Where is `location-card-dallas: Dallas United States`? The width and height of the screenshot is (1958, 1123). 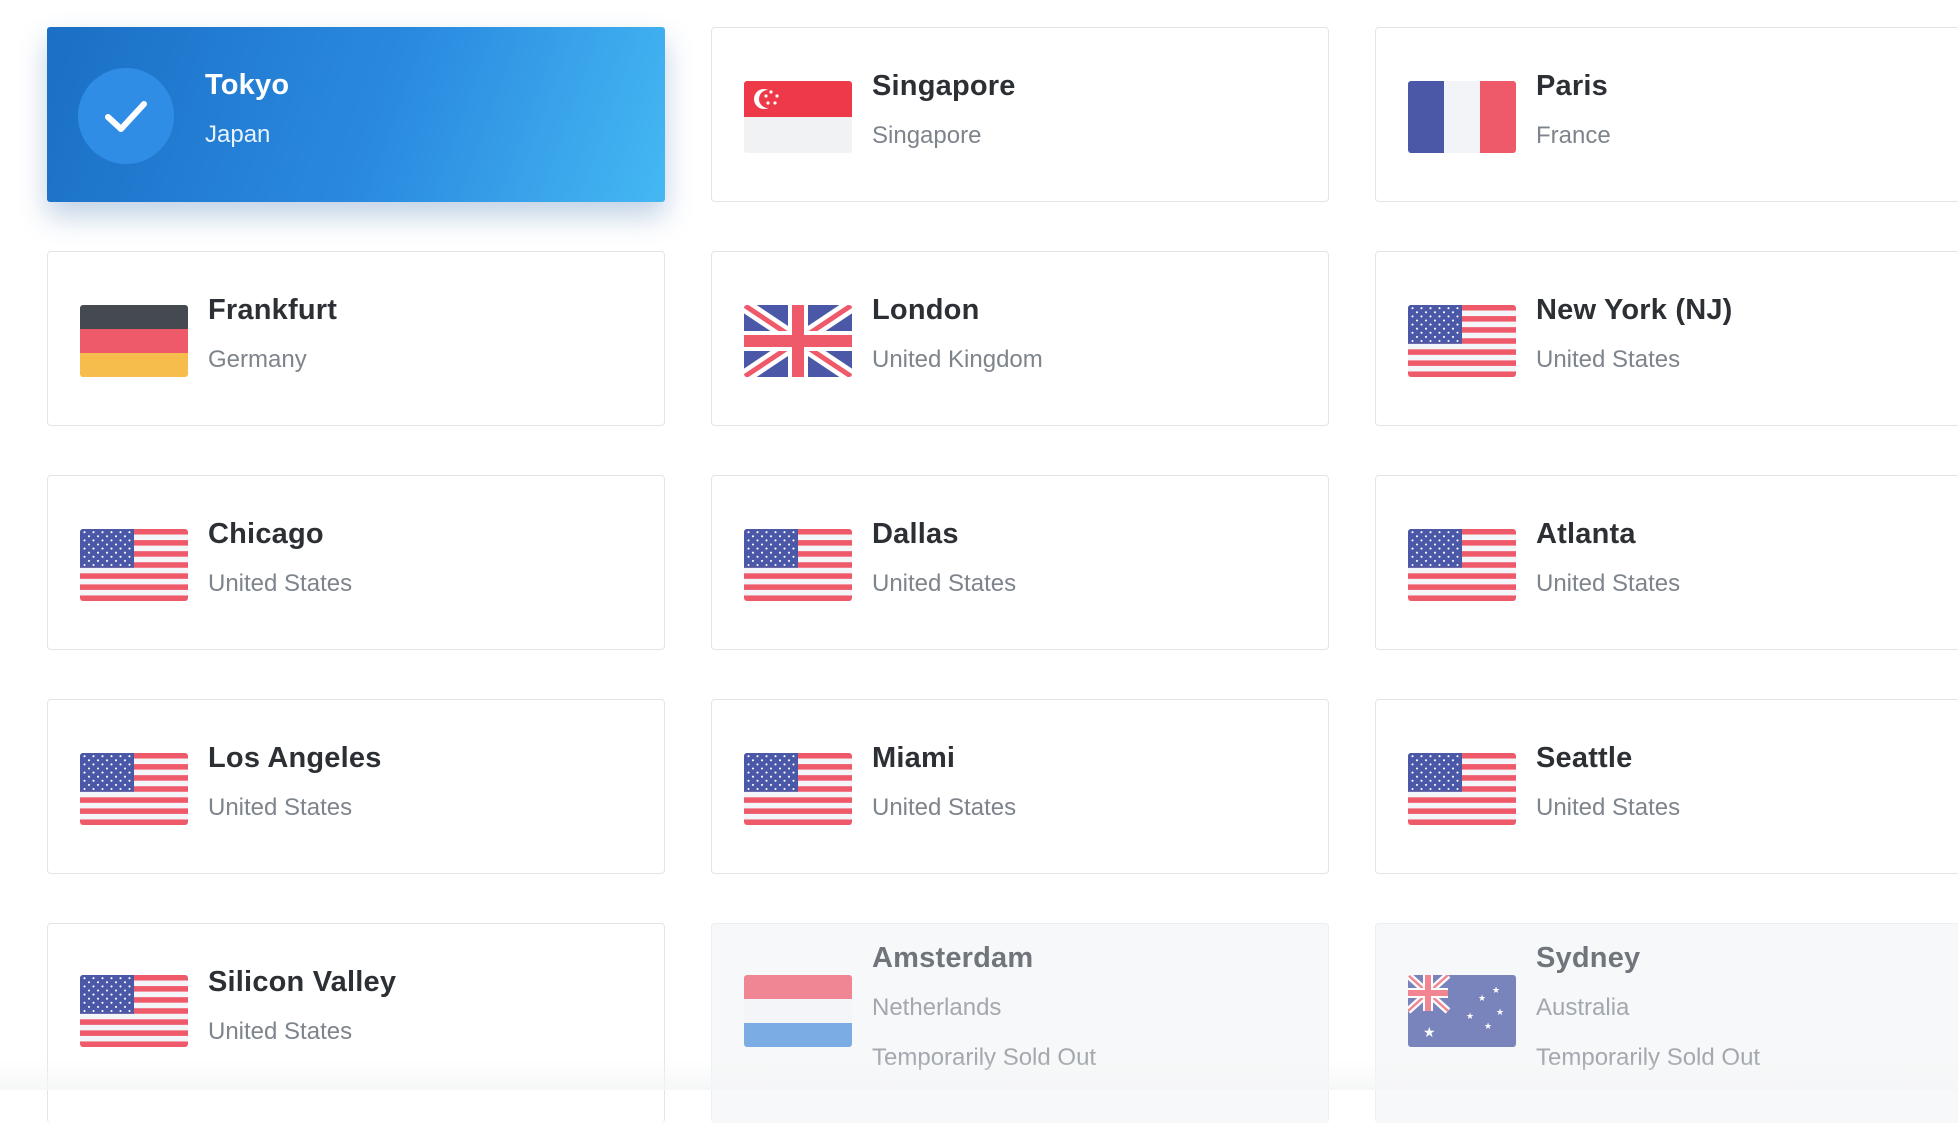
location-card-dallas: Dallas United States is located at coordinates (1020, 562).